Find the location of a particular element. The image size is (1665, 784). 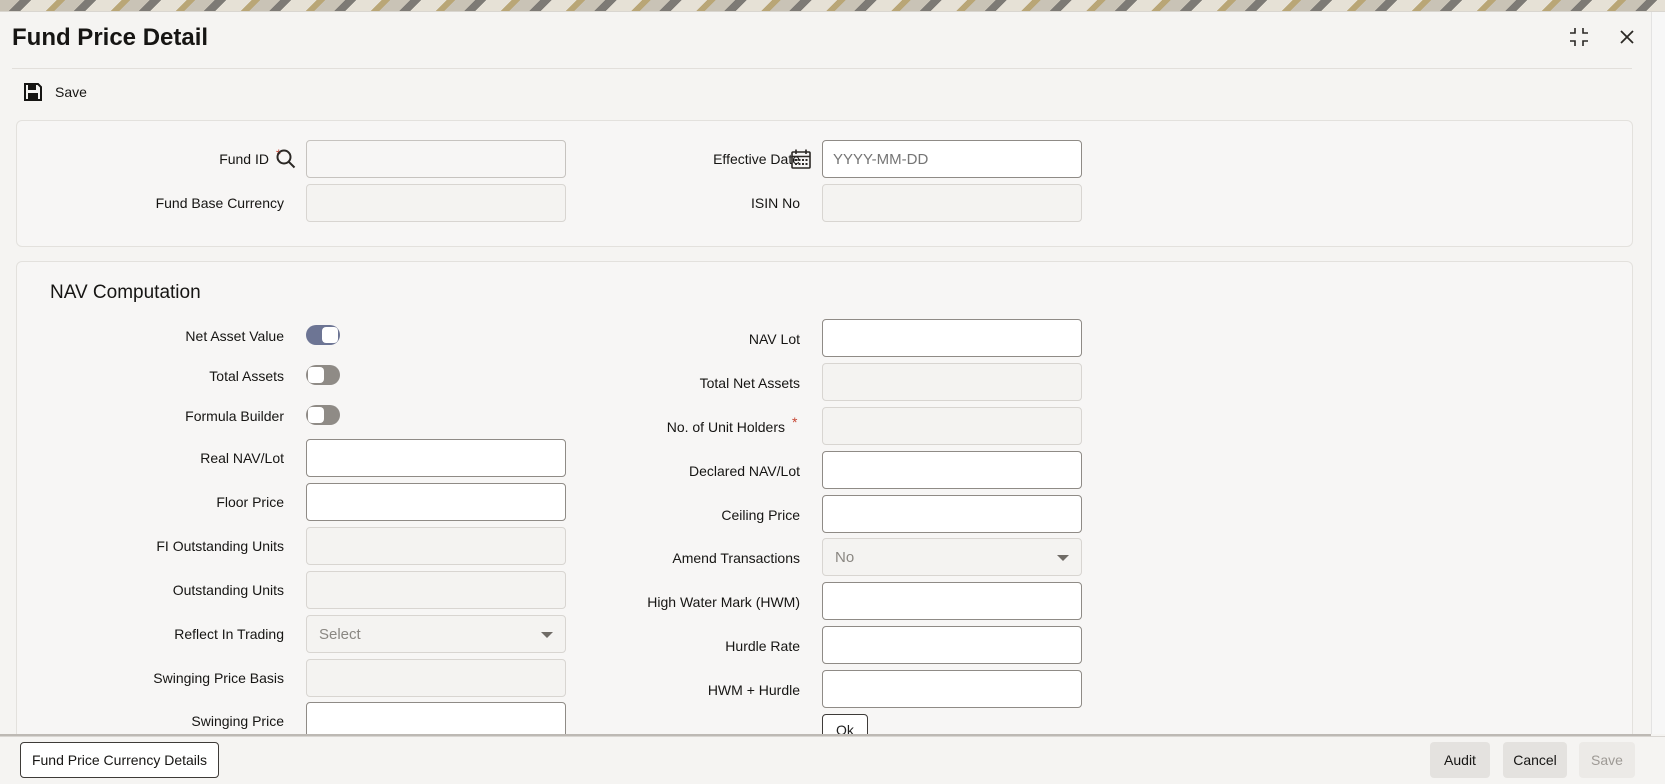

unit-holders-required-mark: * is located at coordinates (795, 422).